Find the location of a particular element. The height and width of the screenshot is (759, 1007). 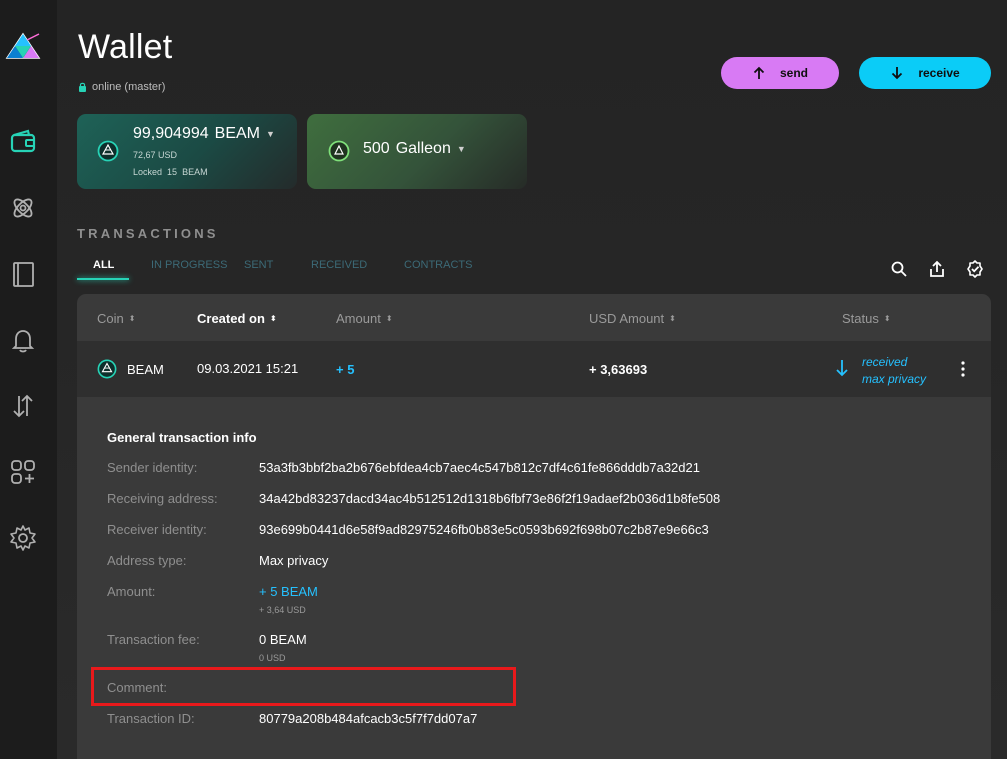

beam-logo-icon is located at coordinates (23, 46).